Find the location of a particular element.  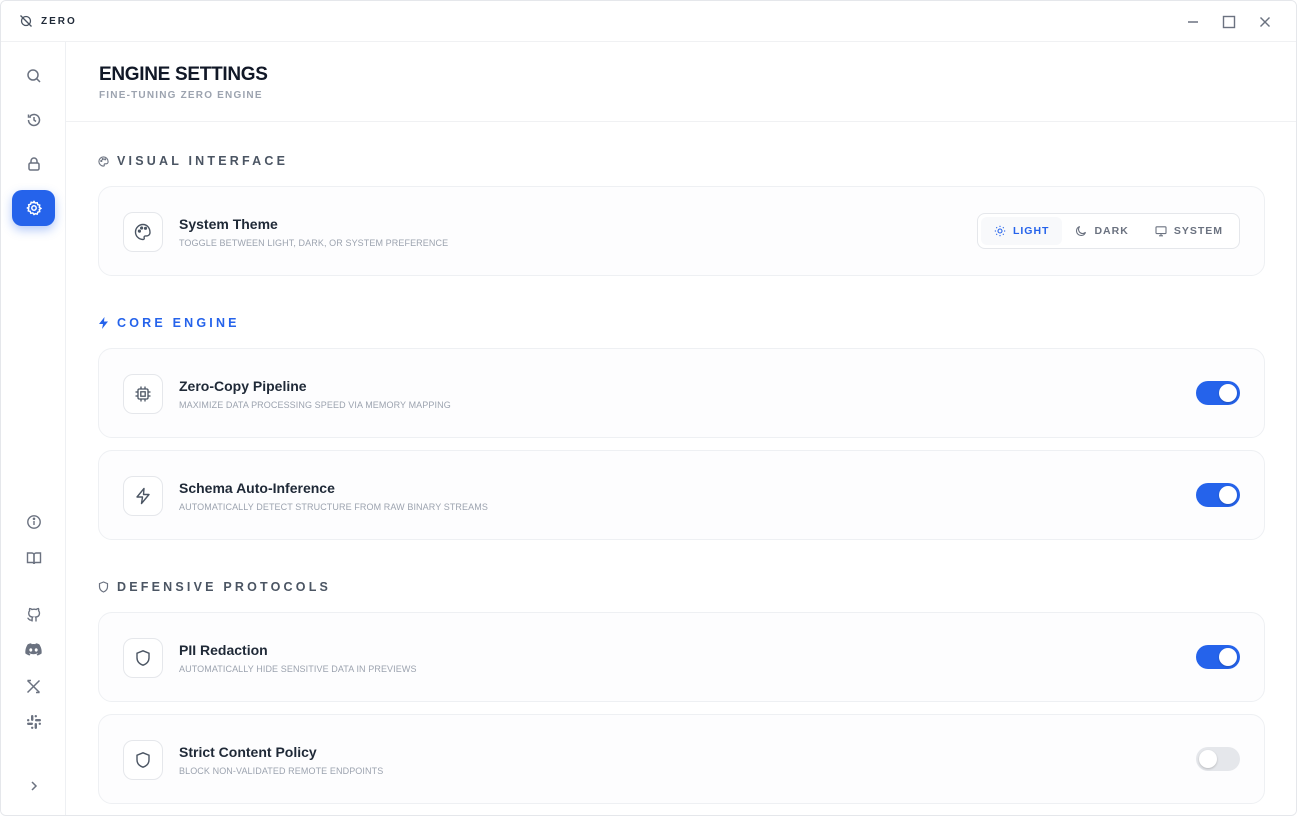

close-icon is located at coordinates (1265, 22).